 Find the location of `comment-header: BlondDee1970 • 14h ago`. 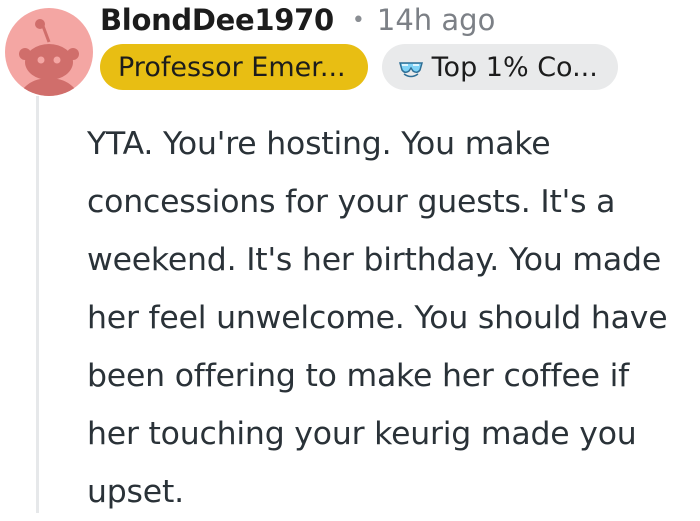

comment-header: BlondDee1970 • 14h ago is located at coordinates (297, 20).